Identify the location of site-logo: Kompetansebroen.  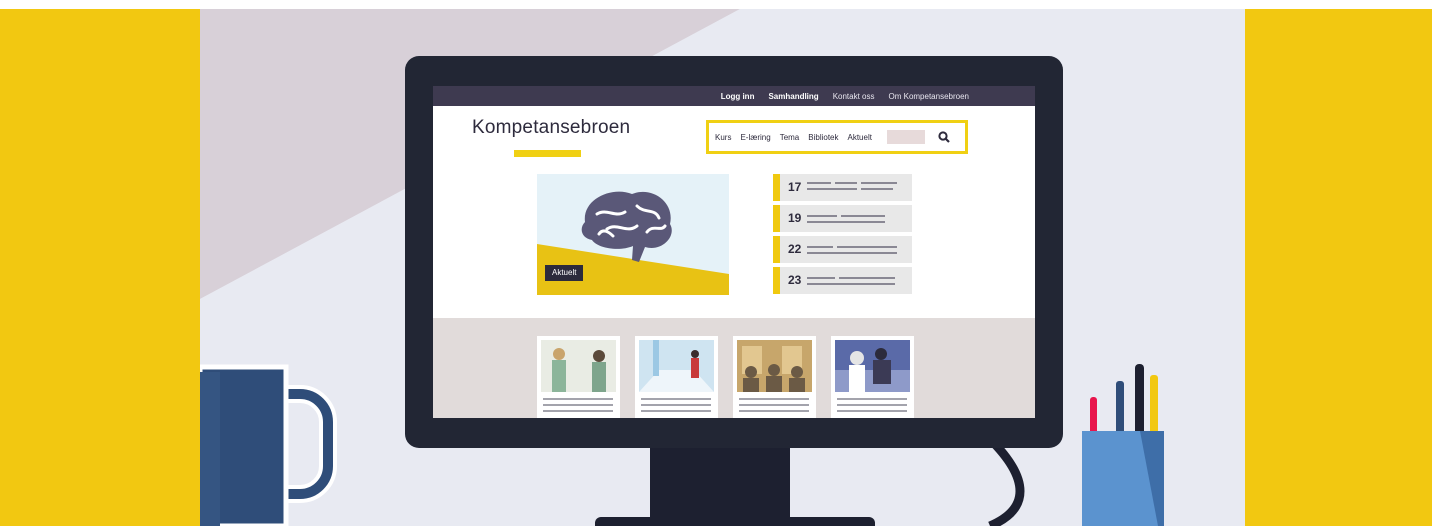
(551, 128).